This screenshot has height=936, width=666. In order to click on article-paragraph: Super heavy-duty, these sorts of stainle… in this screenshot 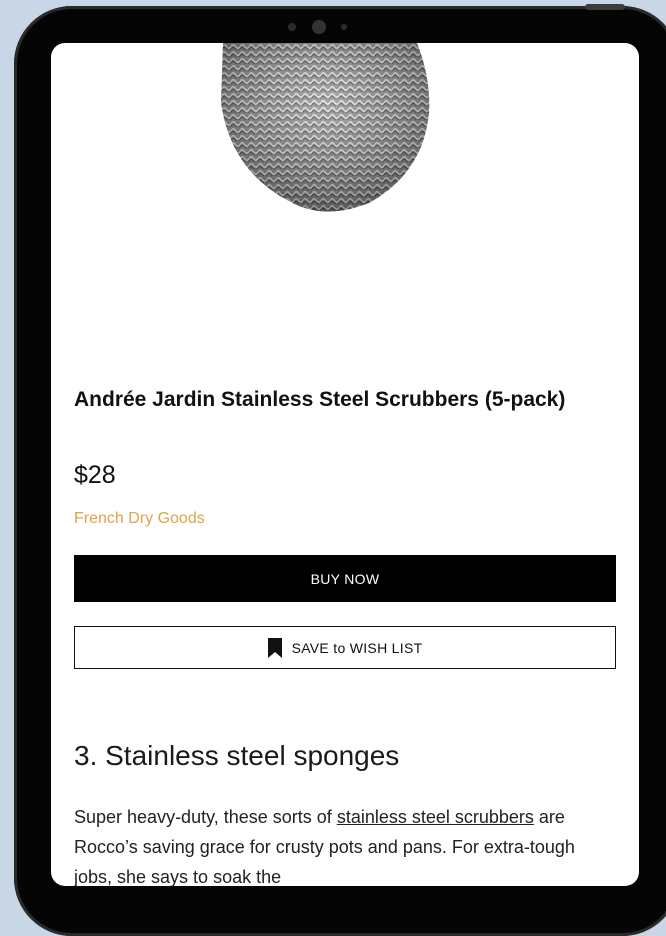, I will do `click(336, 844)`.